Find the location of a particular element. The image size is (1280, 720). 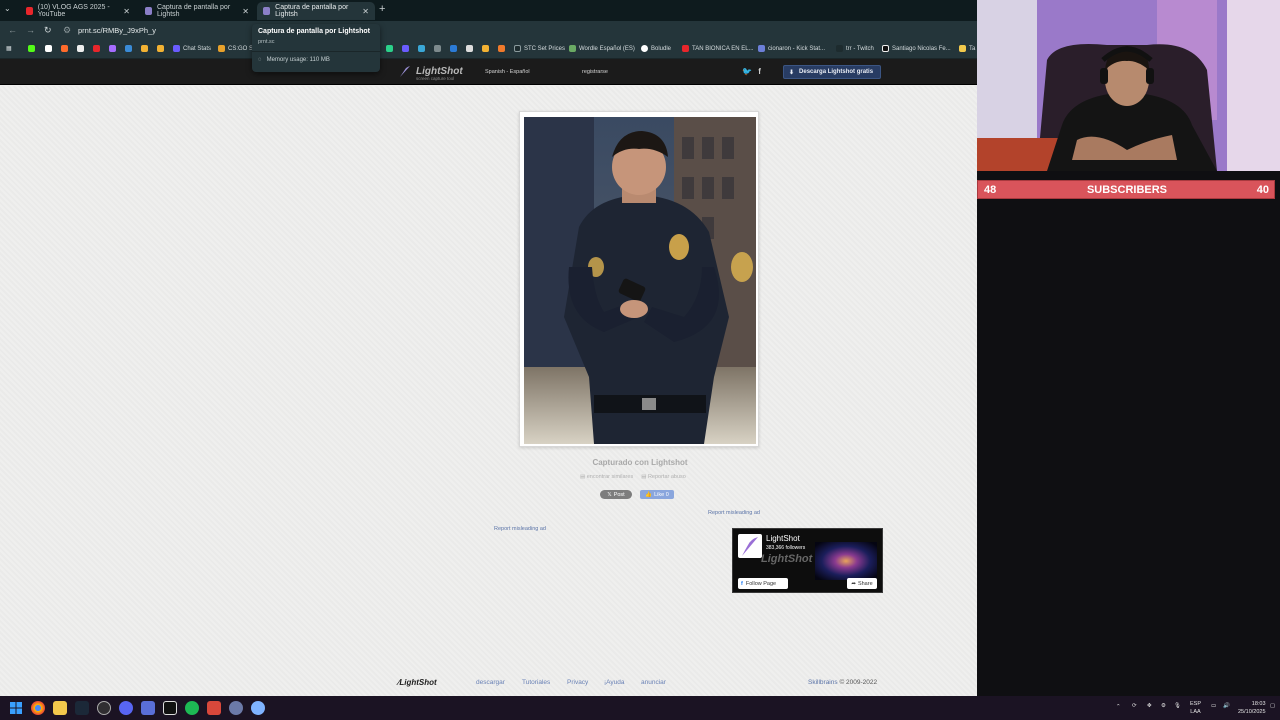

hover-card-memory: ◌ Memory usage: 110 MB is located at coordinates (294, 60).